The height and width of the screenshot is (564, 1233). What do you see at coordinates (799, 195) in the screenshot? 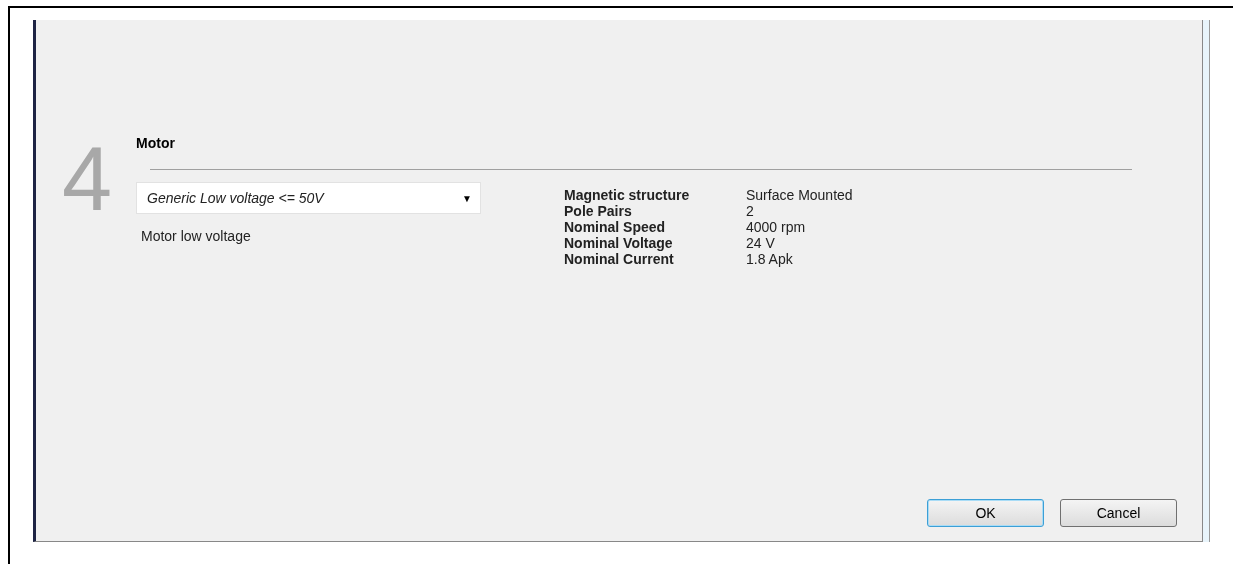
I see `property-value: Surface Mounted` at bounding box center [799, 195].